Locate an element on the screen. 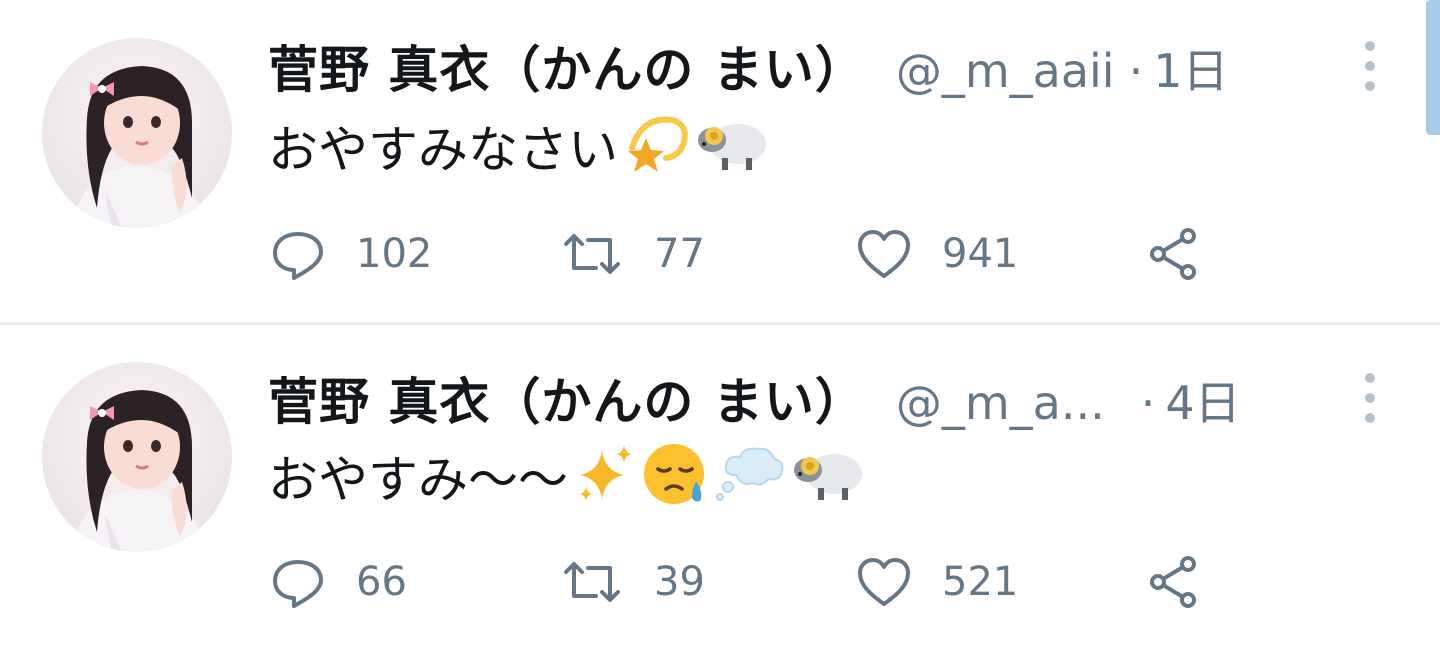 This screenshot has width=1440, height=648. tweet-divider is located at coordinates (720, 323).